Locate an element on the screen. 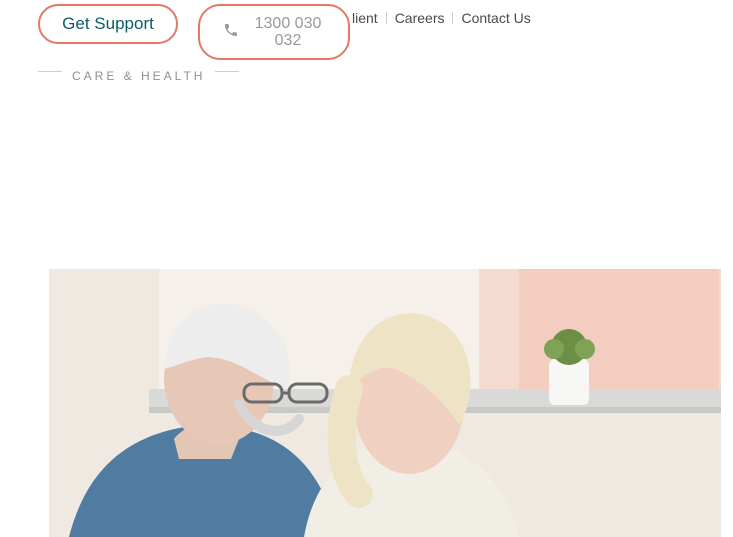  tagline-line-right is located at coordinates (227, 71).